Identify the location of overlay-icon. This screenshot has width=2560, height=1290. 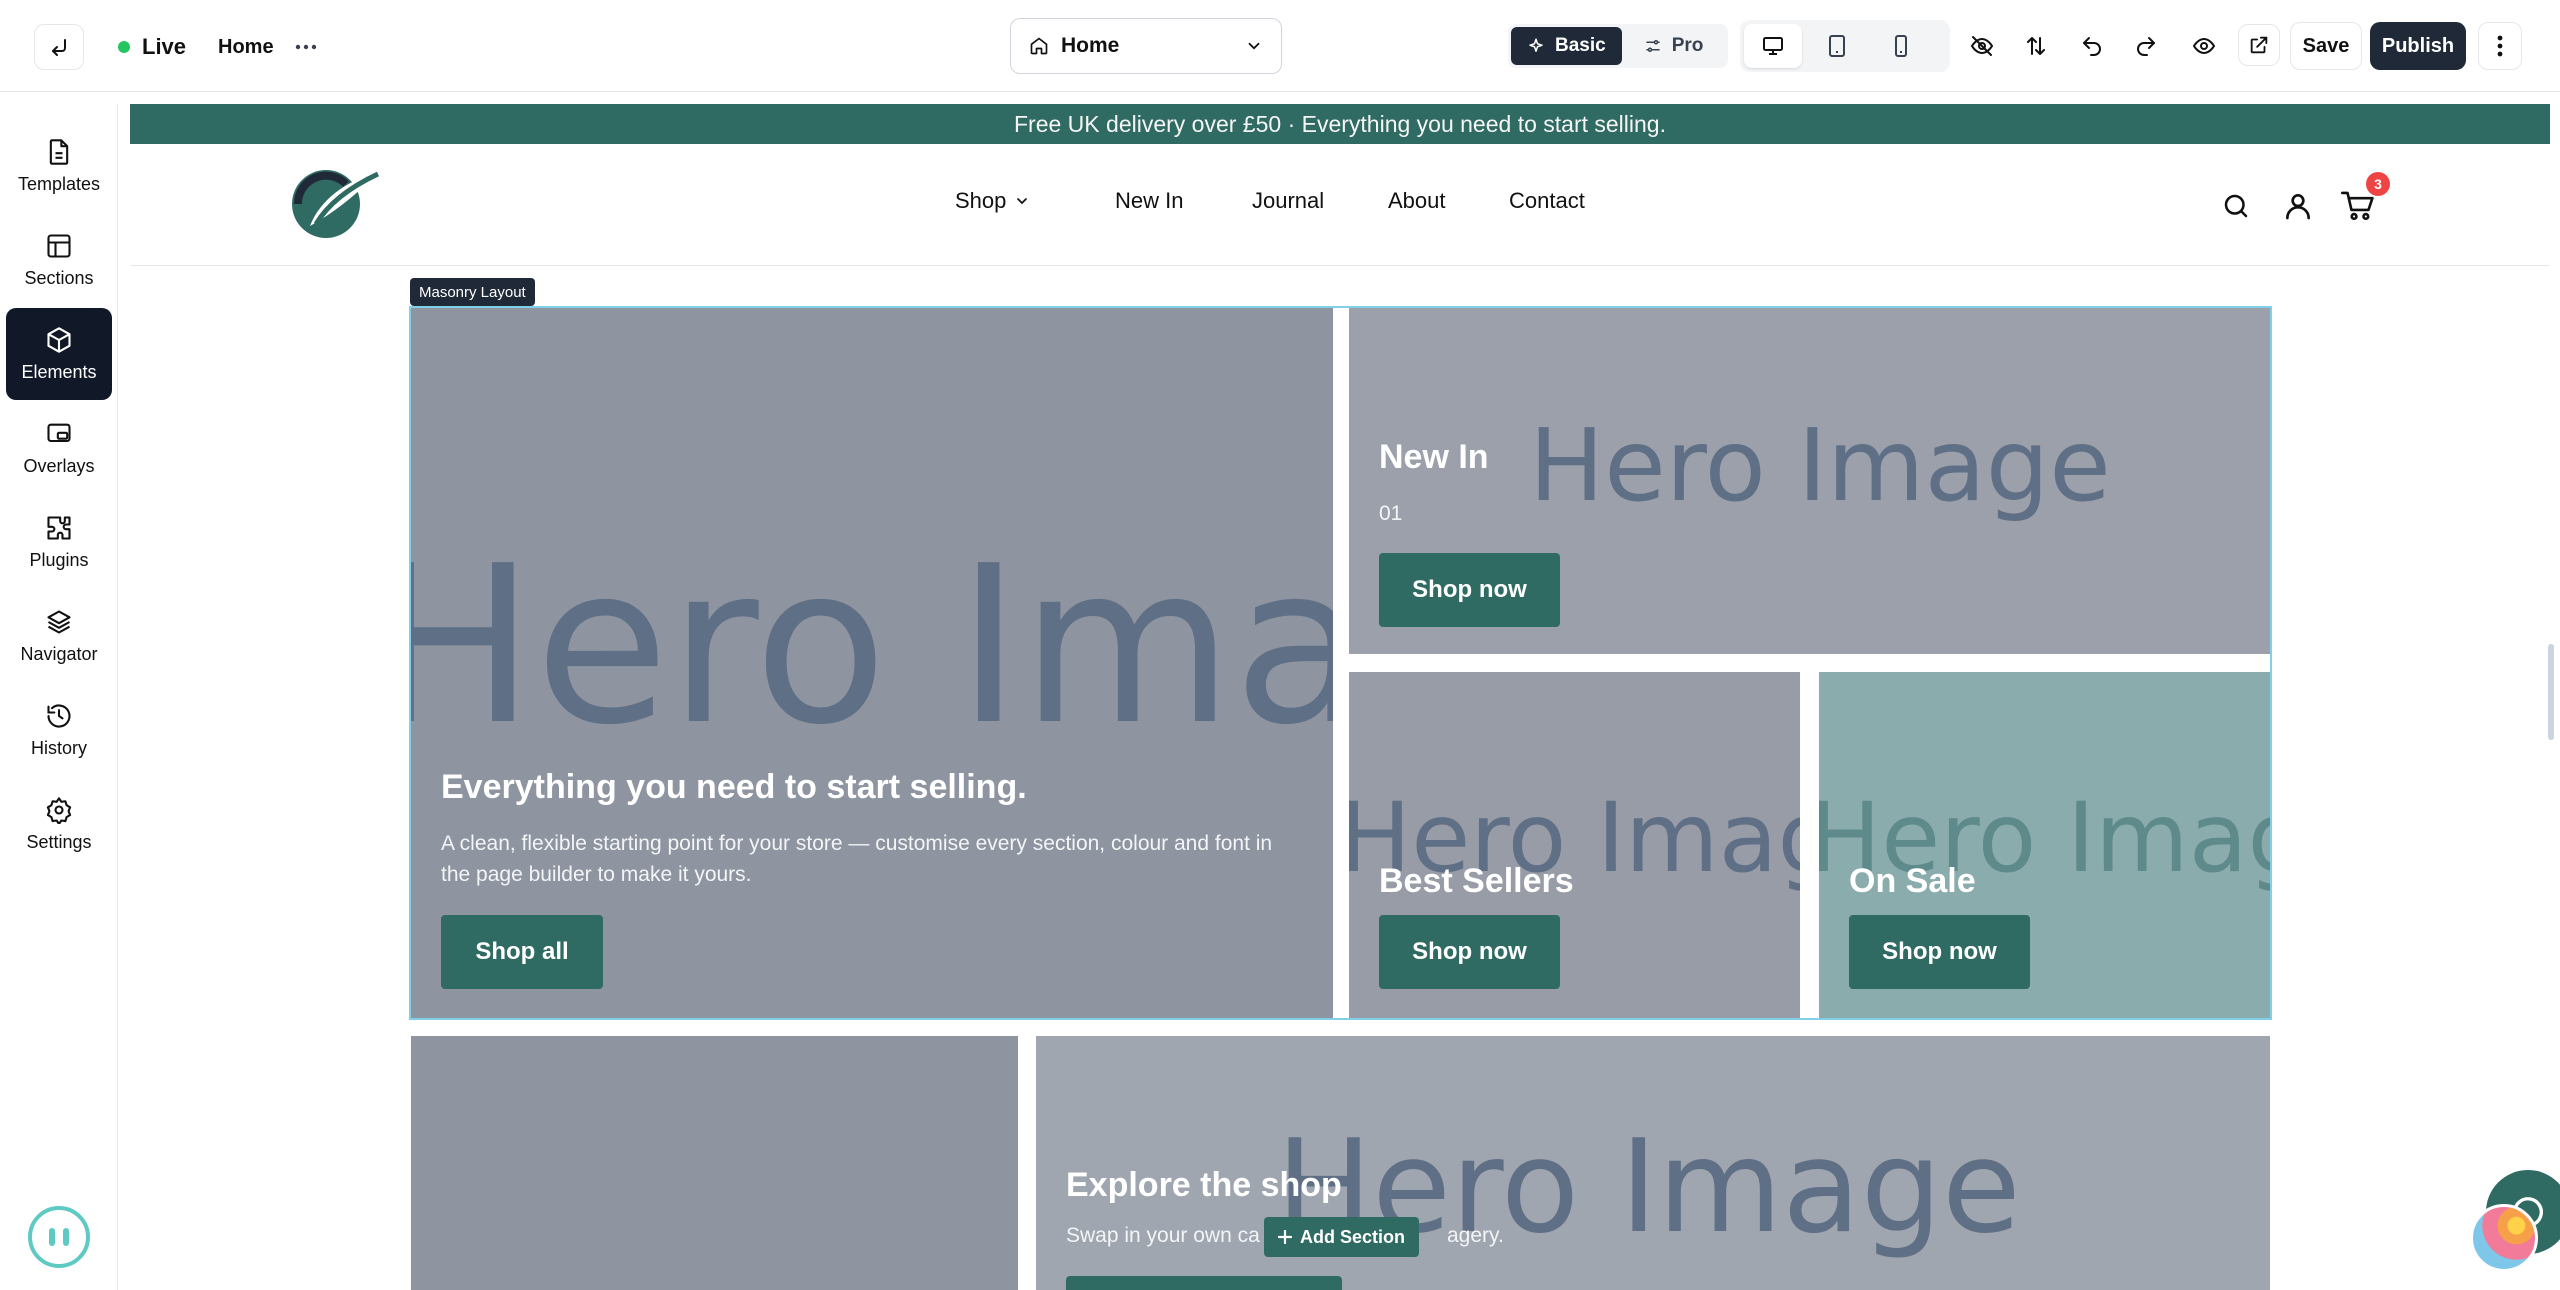
(59, 432).